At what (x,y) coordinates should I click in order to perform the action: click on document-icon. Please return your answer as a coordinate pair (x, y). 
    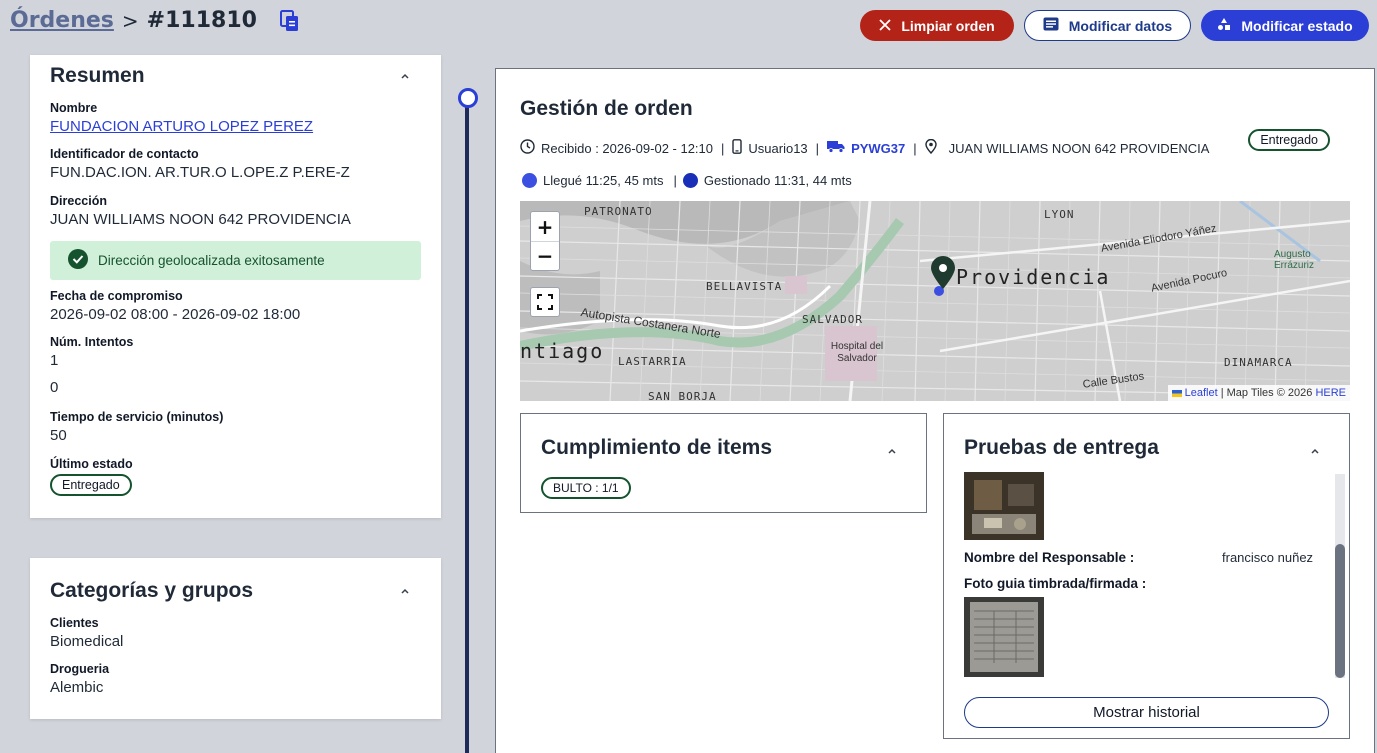
    Looking at the image, I should click on (1051, 25).